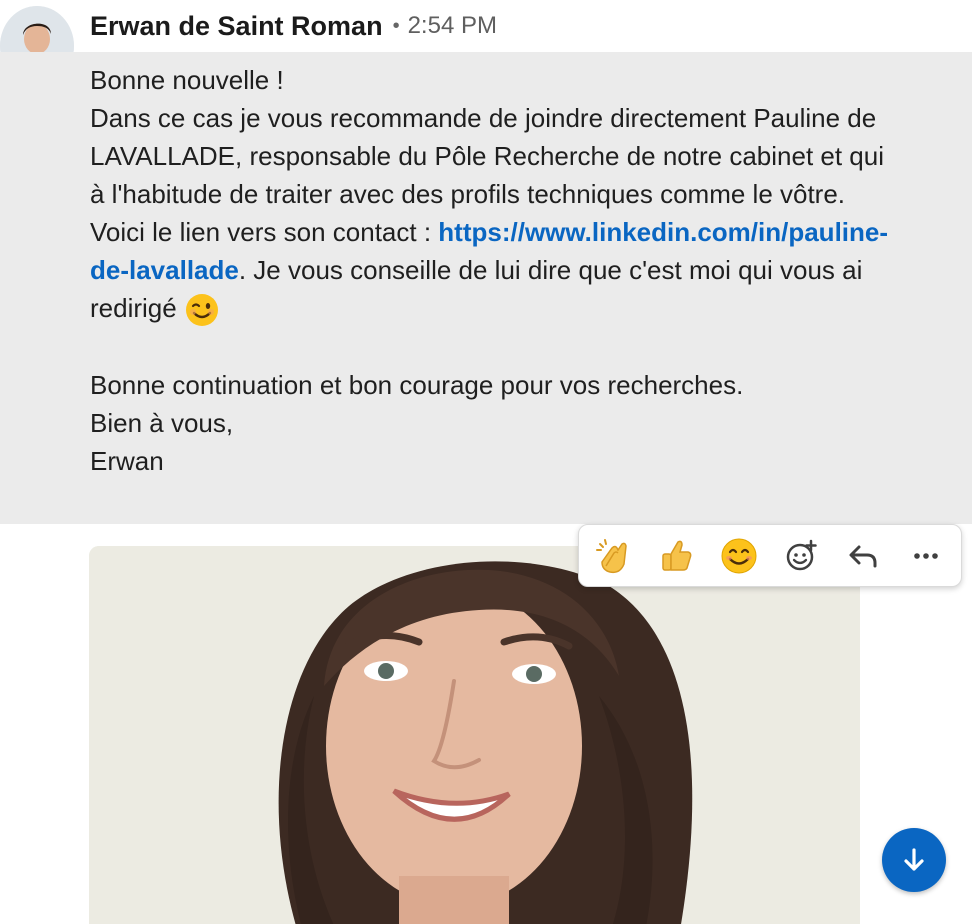 Image resolution: width=972 pixels, height=924 pixels. I want to click on message-timestamp: 2:54 PM, so click(452, 25).